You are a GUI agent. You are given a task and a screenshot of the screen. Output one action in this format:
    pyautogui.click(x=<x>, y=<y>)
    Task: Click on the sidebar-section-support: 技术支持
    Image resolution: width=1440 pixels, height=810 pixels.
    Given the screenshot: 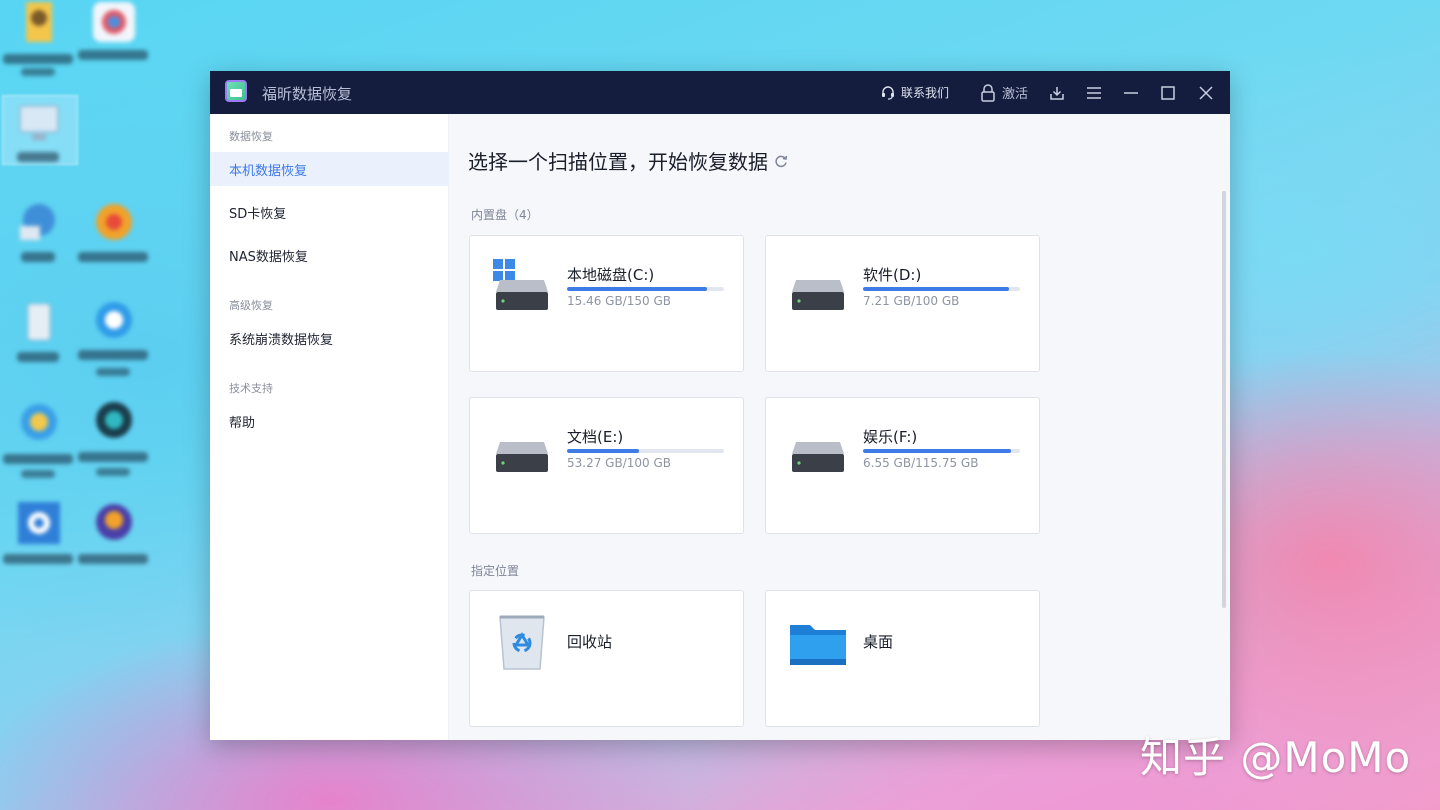 What is the action you would take?
    pyautogui.click(x=251, y=388)
    